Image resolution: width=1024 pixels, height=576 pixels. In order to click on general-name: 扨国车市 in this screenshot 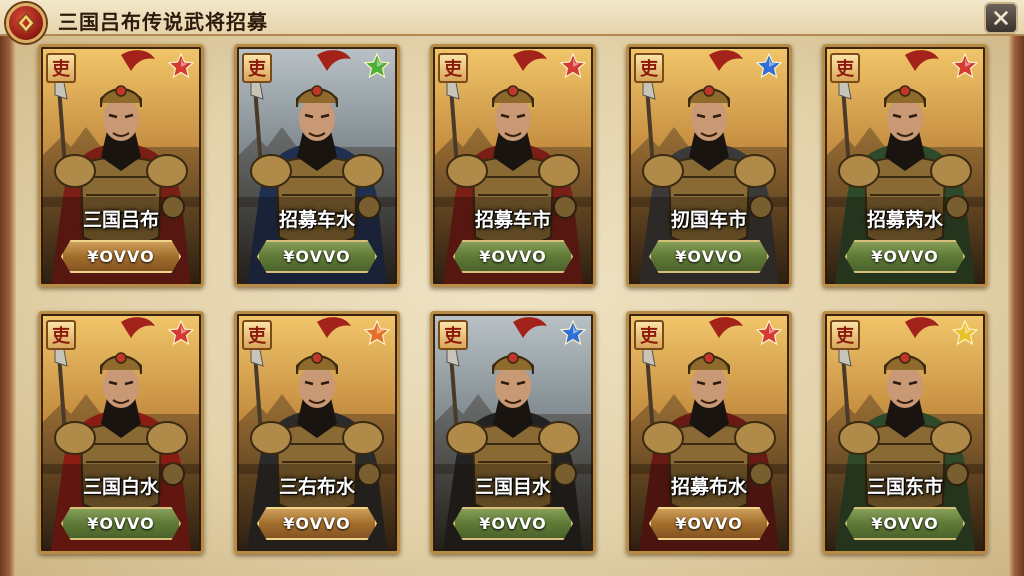, I will do `click(708, 220)`.